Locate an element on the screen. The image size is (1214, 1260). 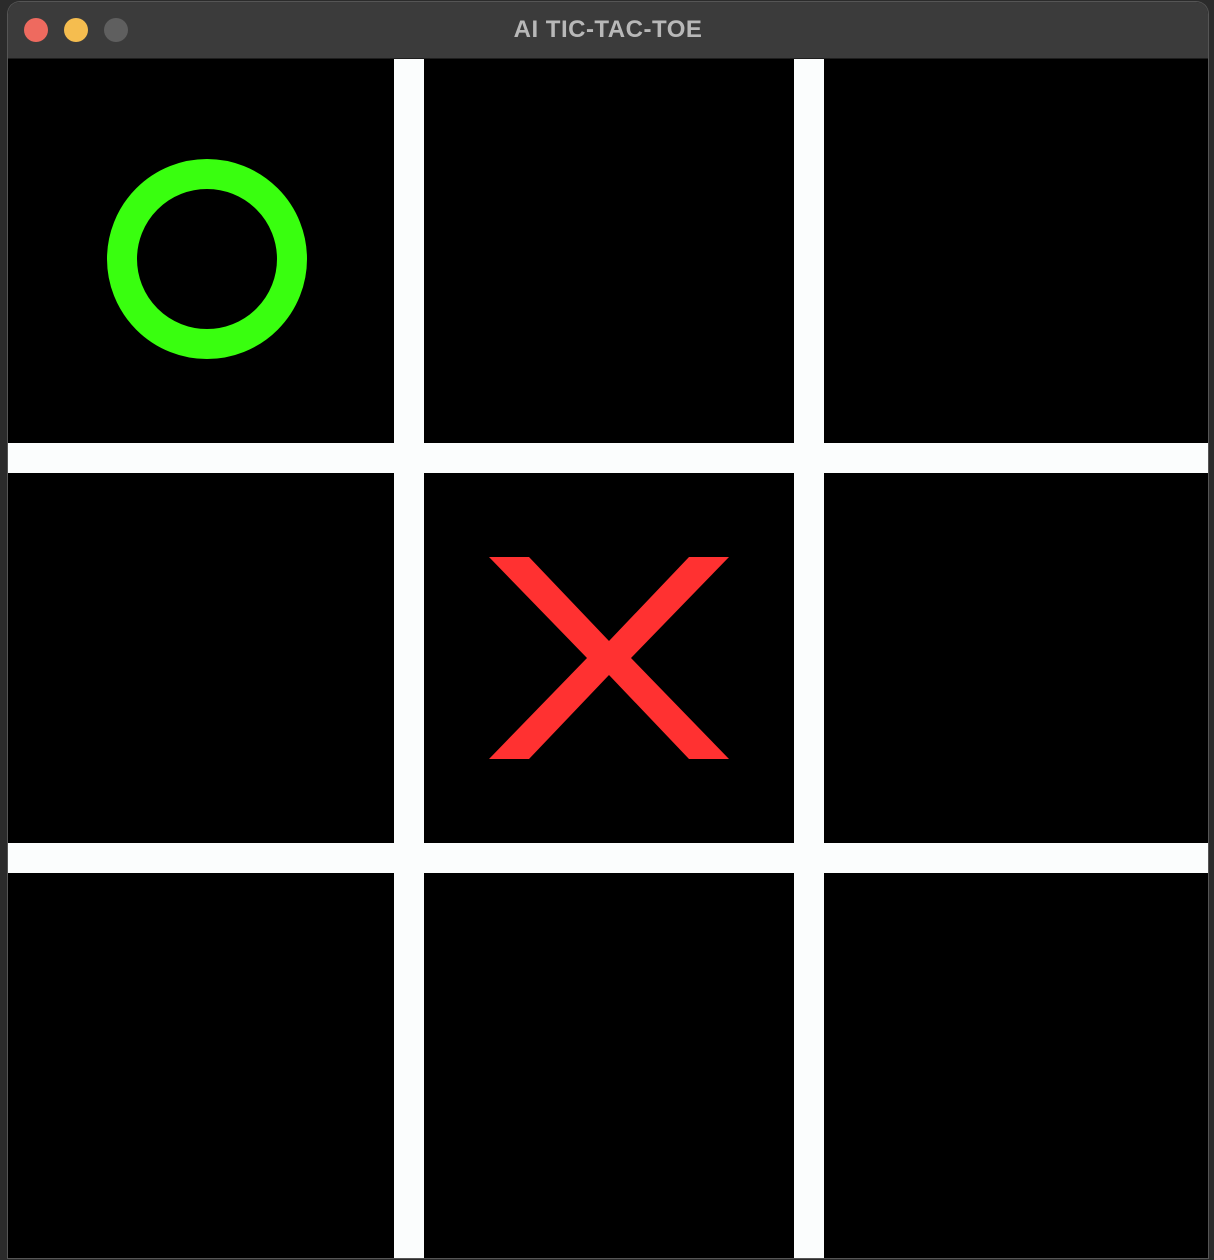
board-cell-r3-c1 is located at coordinates (201, 1065).